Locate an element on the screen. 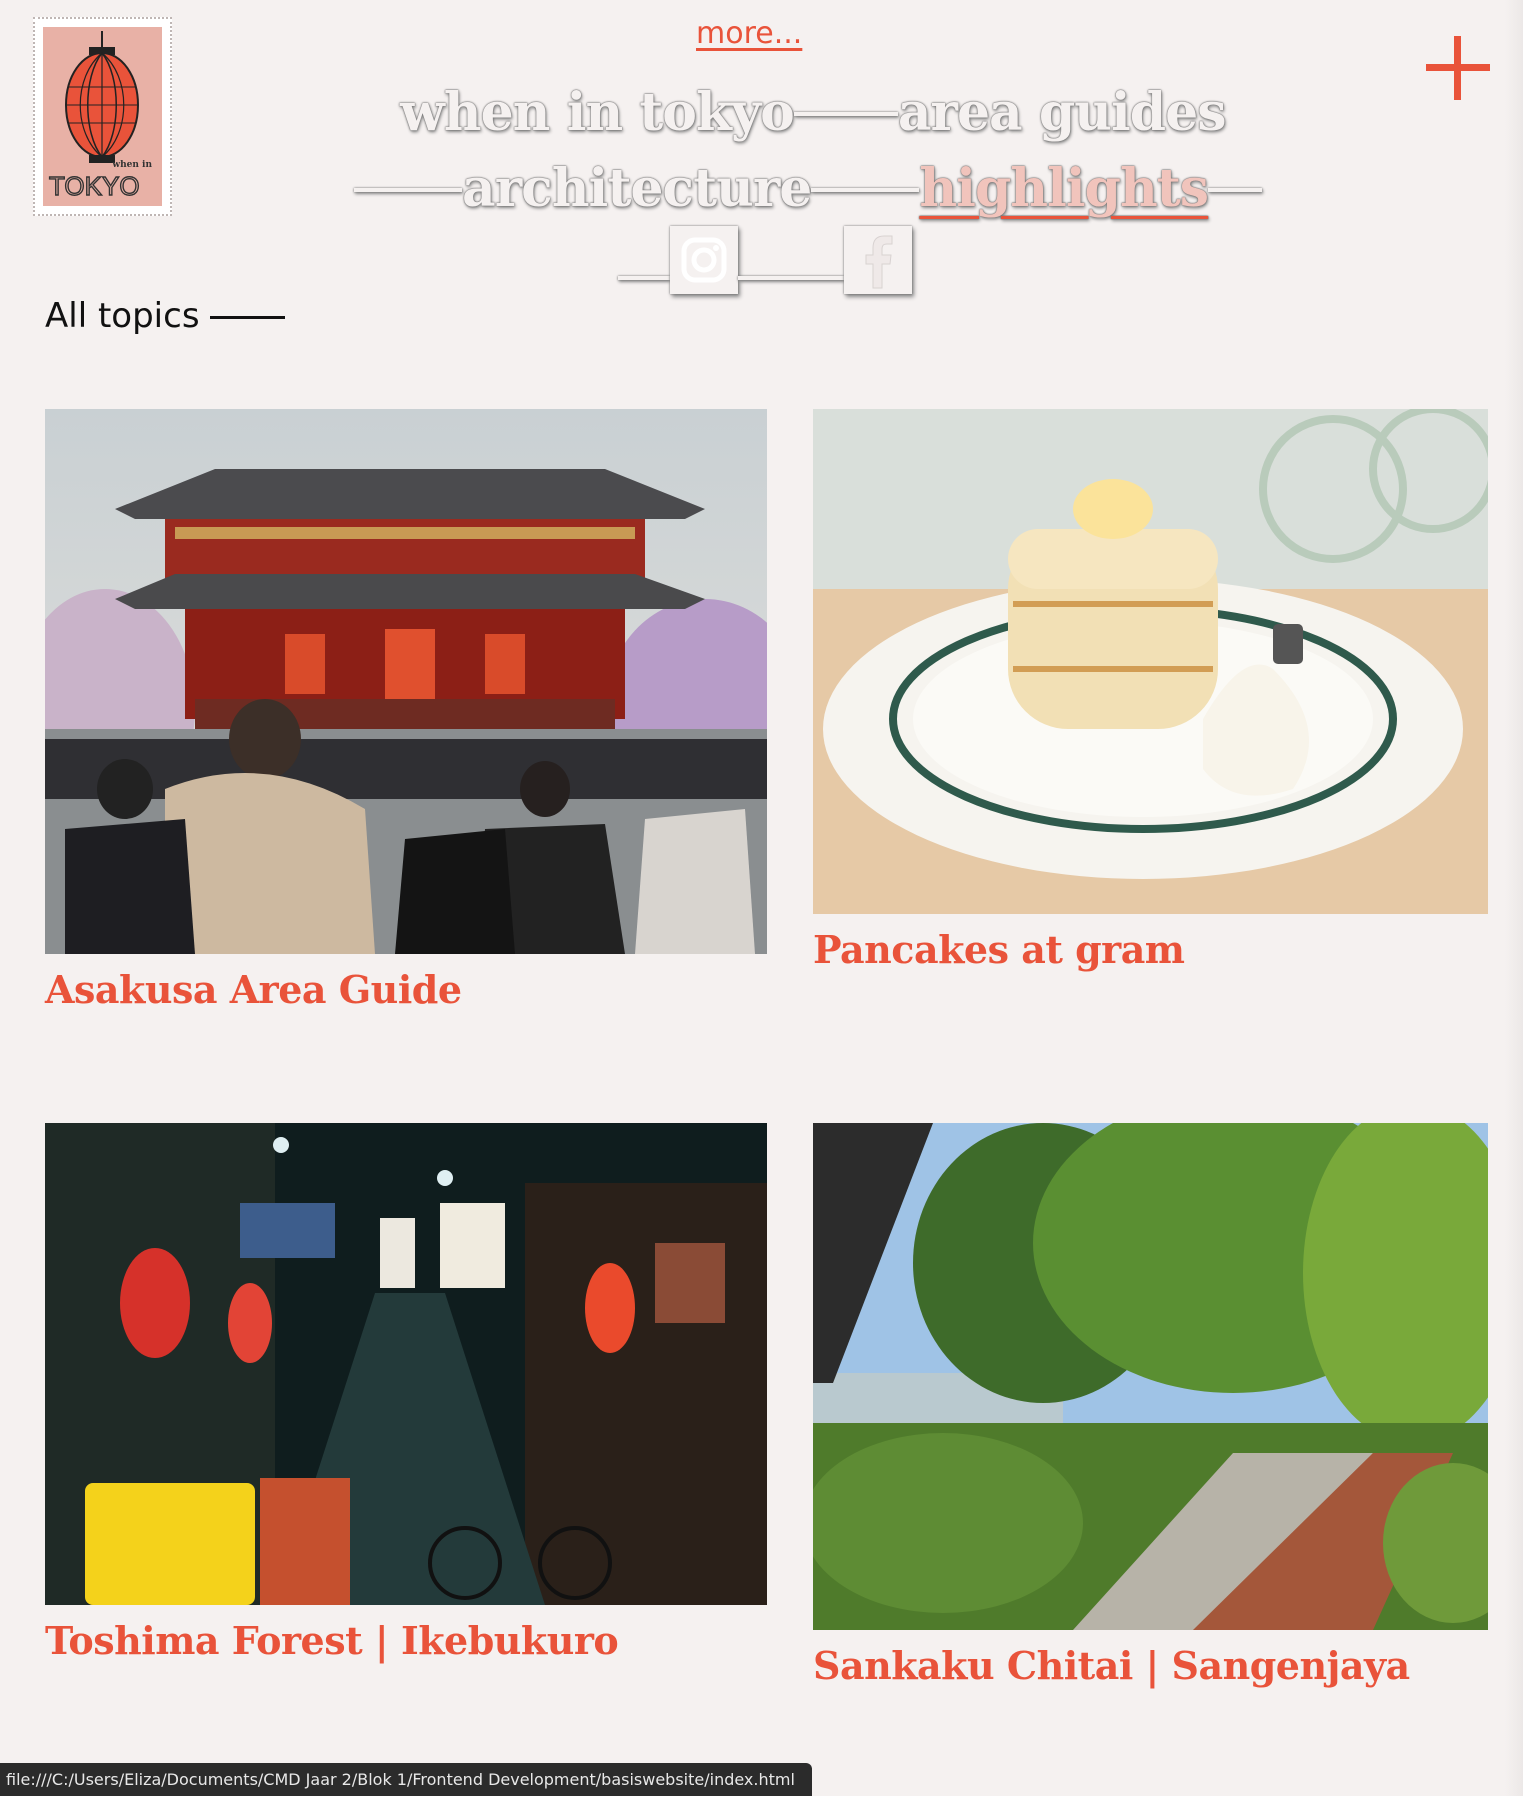  nav-item-highlights: highlights is located at coordinates (1064, 188).